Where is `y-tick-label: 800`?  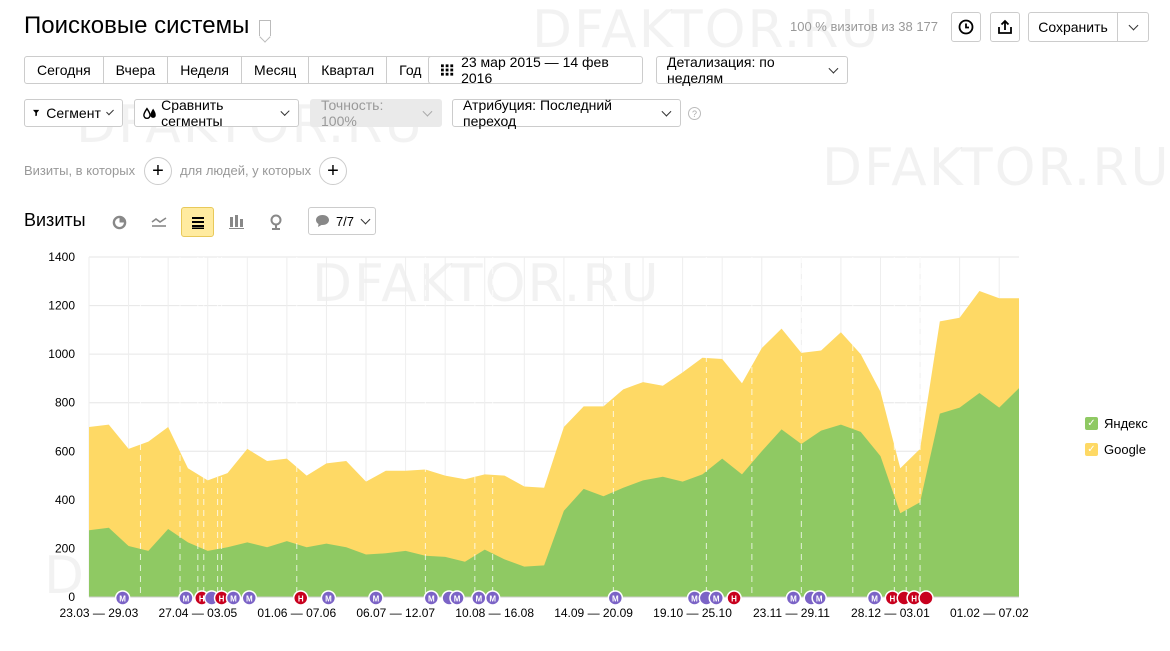
y-tick-label: 800 is located at coordinates (65, 403).